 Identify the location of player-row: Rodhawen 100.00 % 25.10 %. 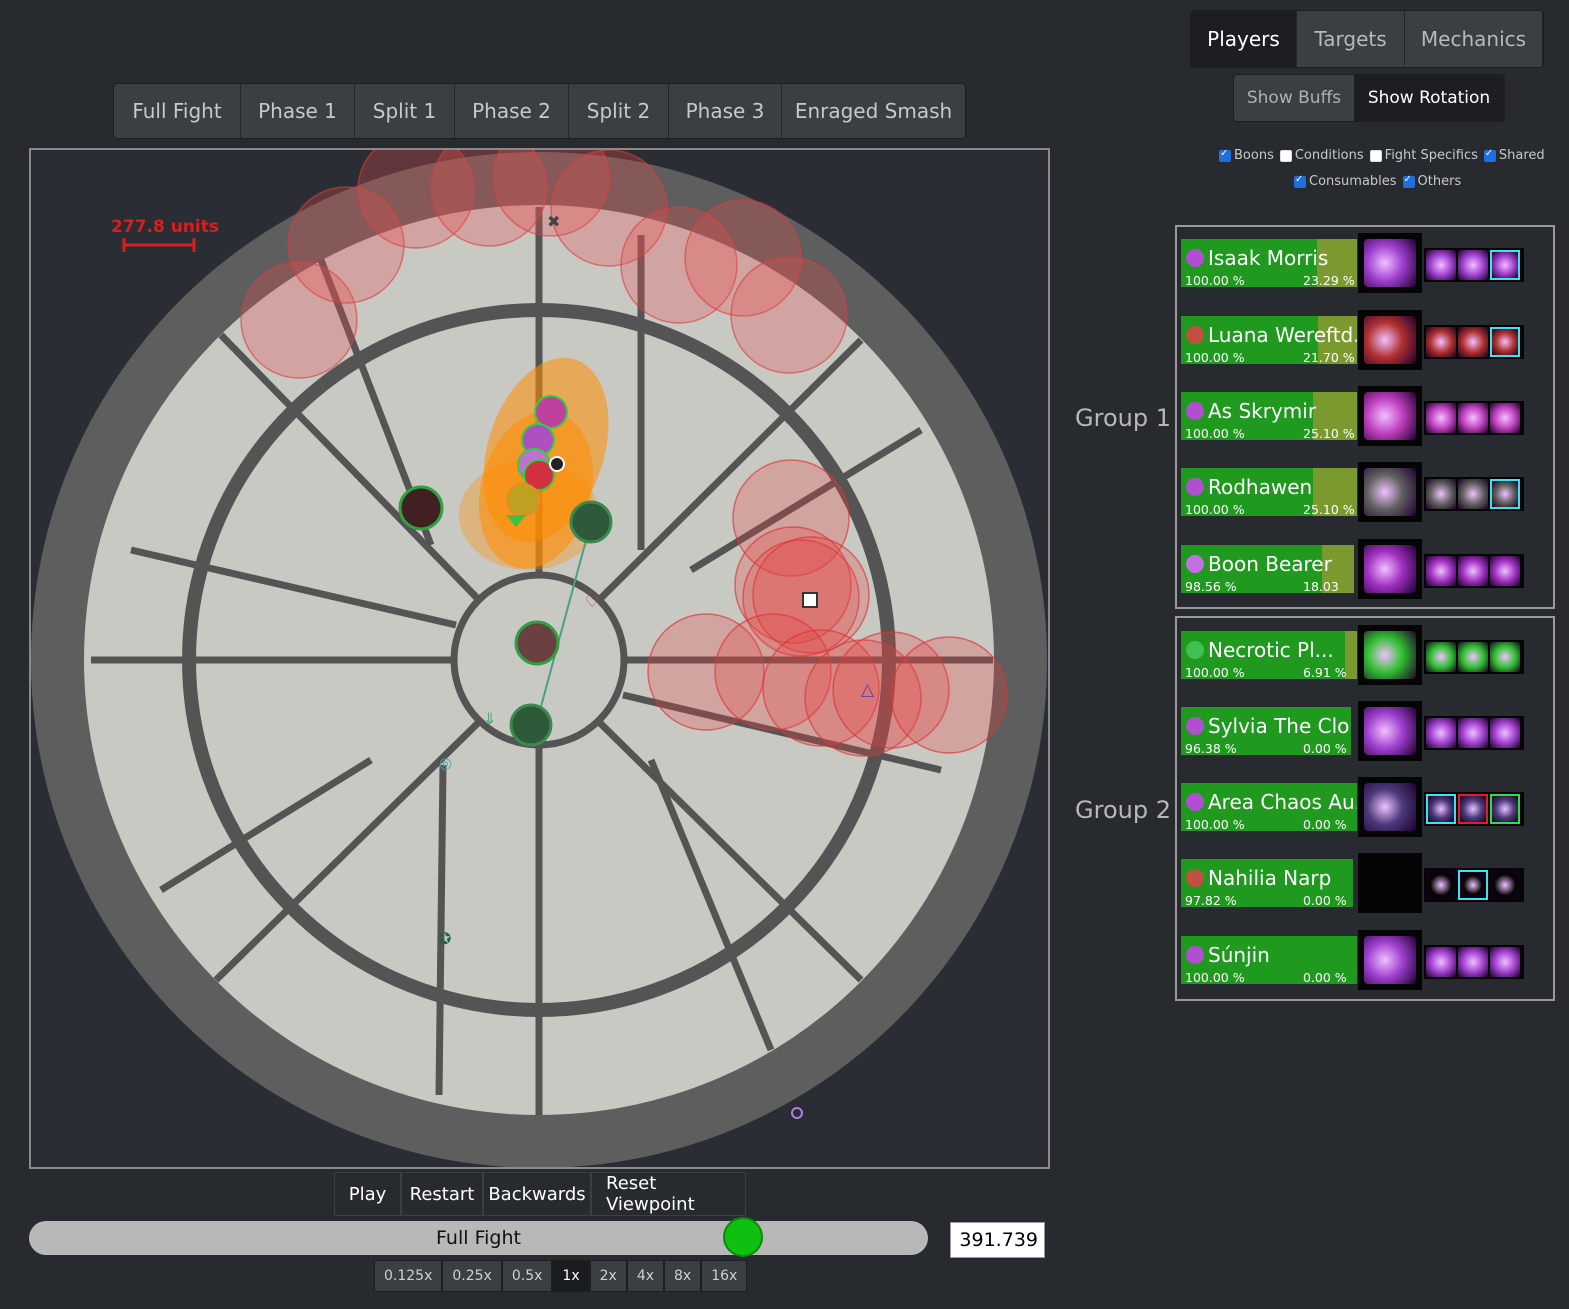
(1353, 492).